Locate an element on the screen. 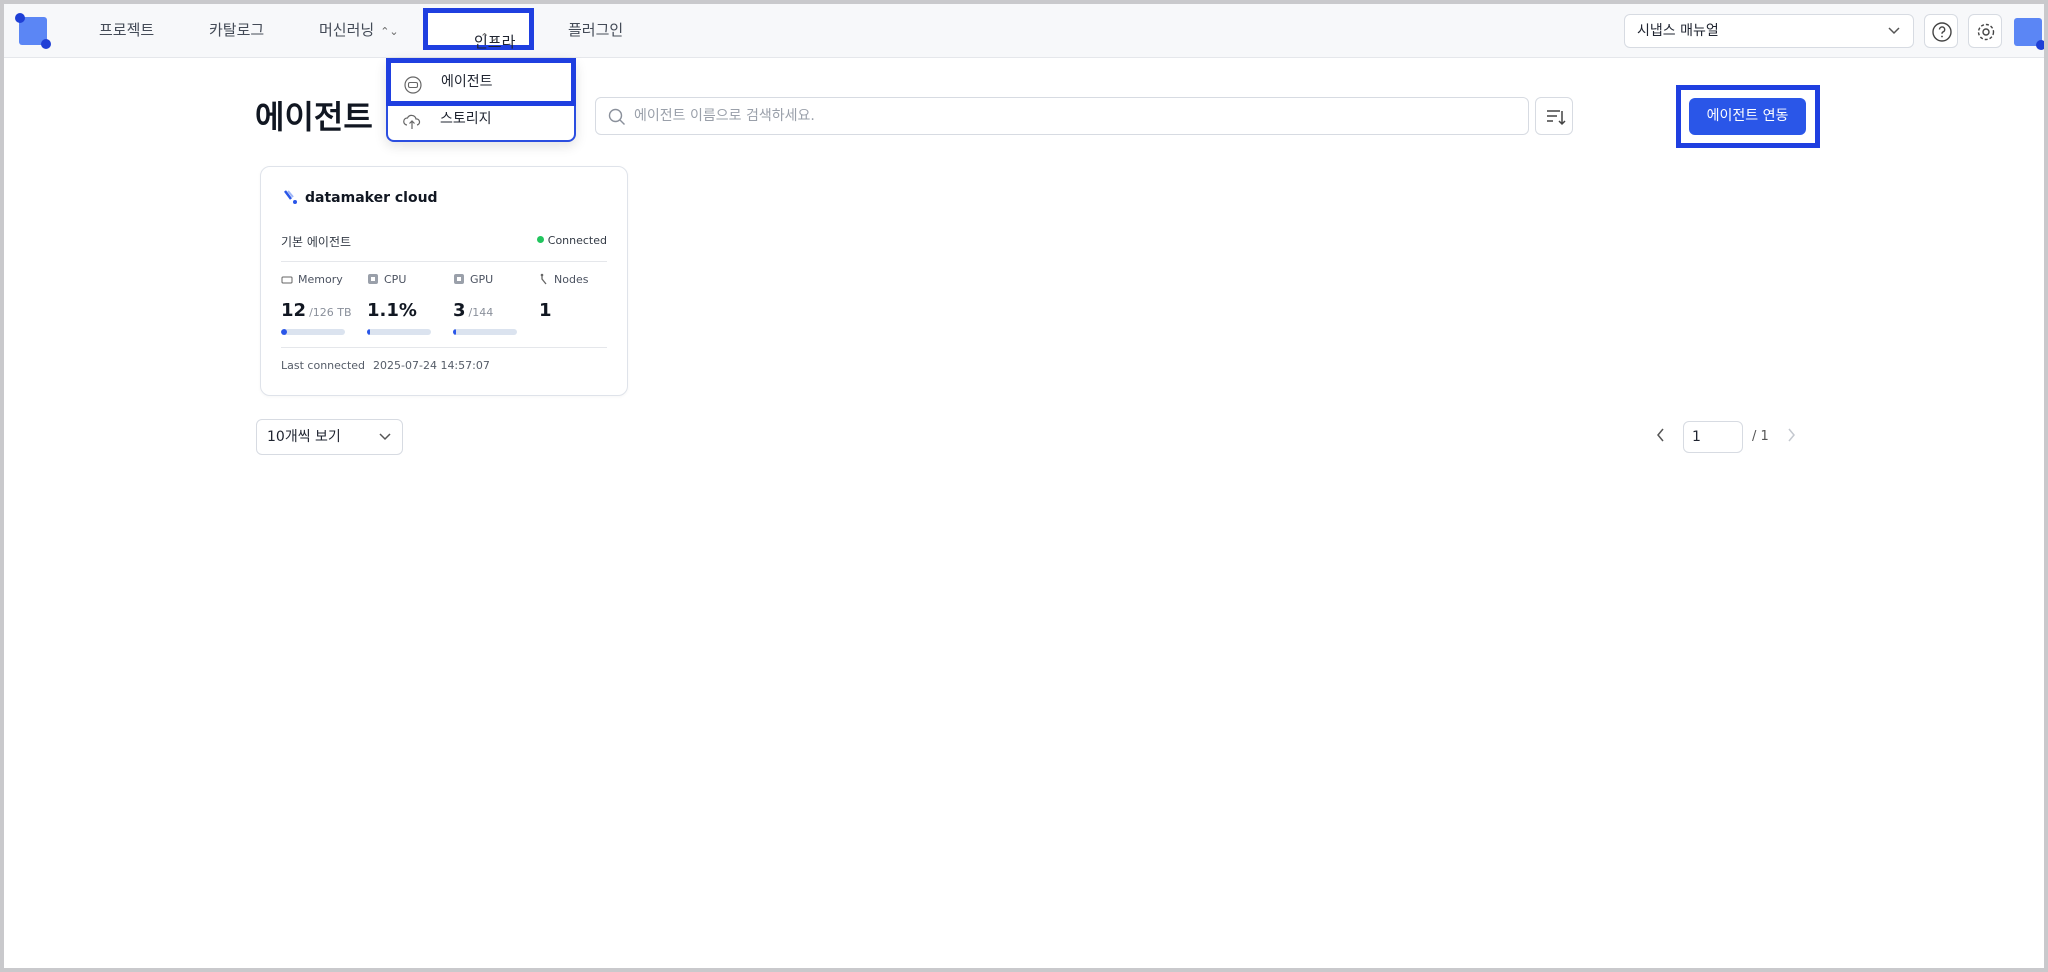  agent-subtitle: 기본 에이전트 is located at coordinates (316, 242).